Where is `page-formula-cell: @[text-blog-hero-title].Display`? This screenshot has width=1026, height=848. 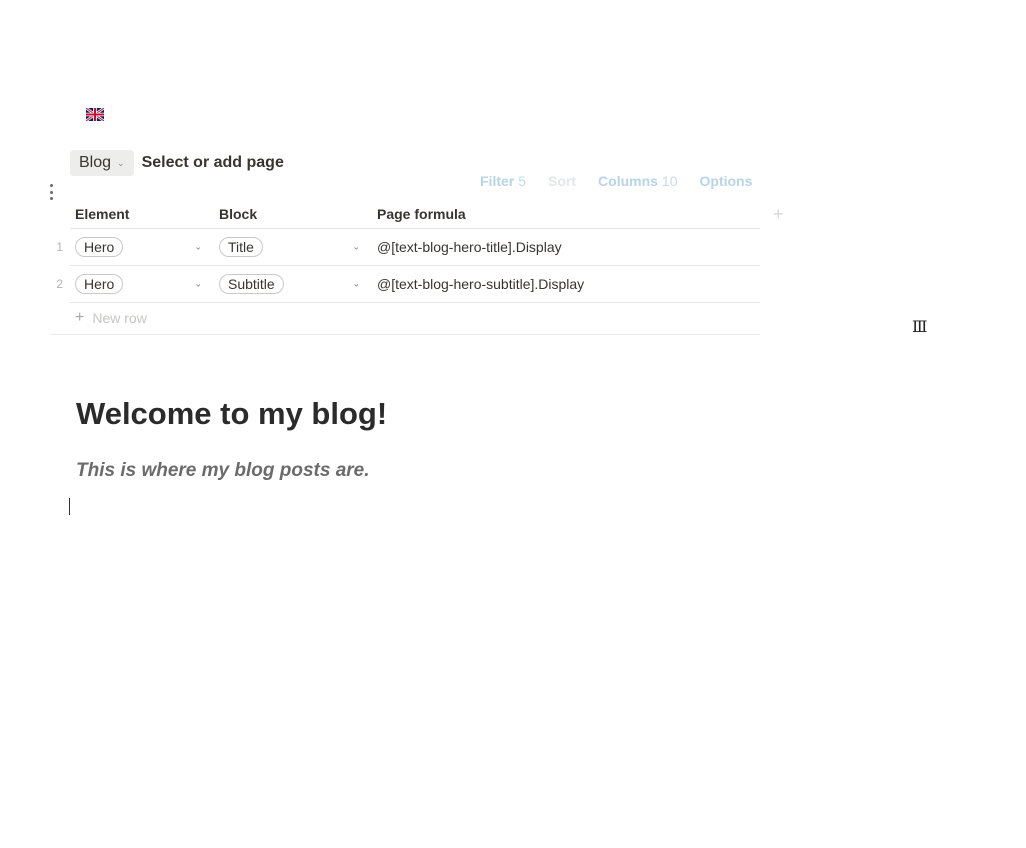
page-formula-cell: @[text-blog-hero-title].Display is located at coordinates (566, 247).